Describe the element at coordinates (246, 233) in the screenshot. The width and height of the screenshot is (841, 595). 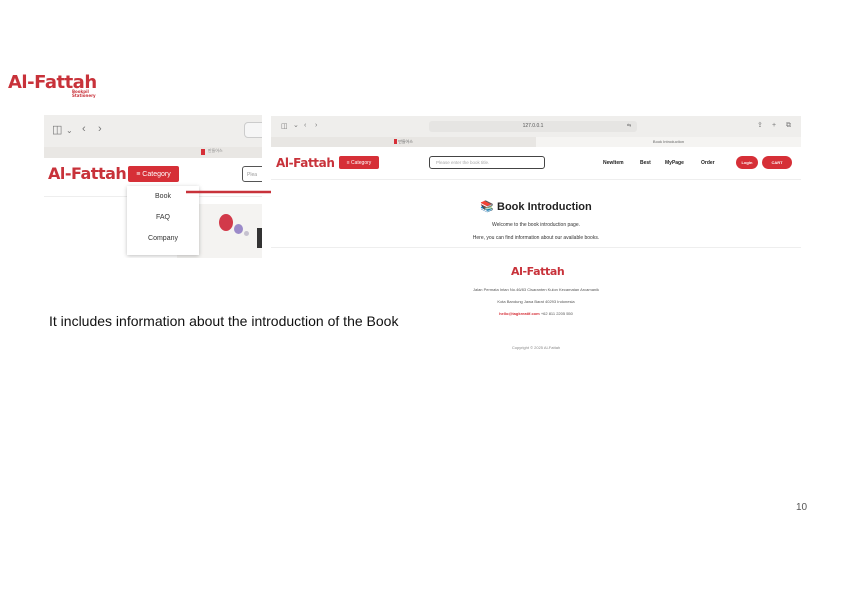
I see `balloon-small` at that location.